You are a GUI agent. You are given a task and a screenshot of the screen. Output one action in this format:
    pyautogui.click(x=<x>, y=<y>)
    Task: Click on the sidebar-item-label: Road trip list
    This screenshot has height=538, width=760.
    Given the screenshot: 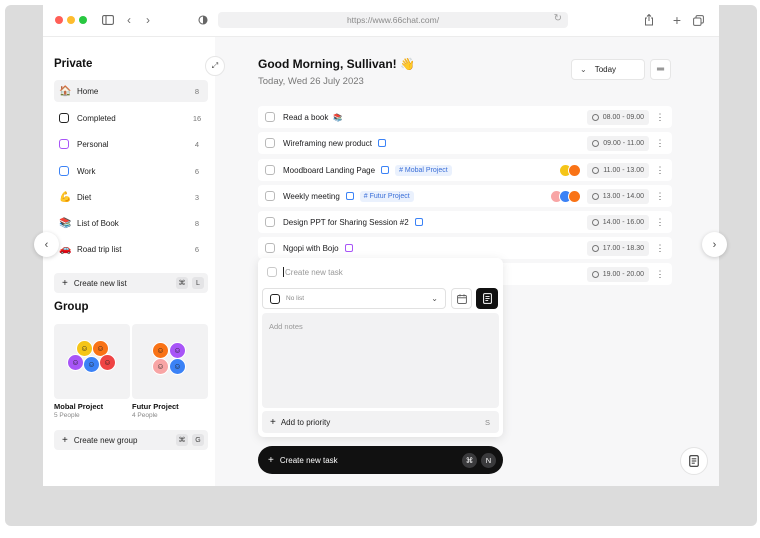 What is the action you would take?
    pyautogui.click(x=99, y=249)
    